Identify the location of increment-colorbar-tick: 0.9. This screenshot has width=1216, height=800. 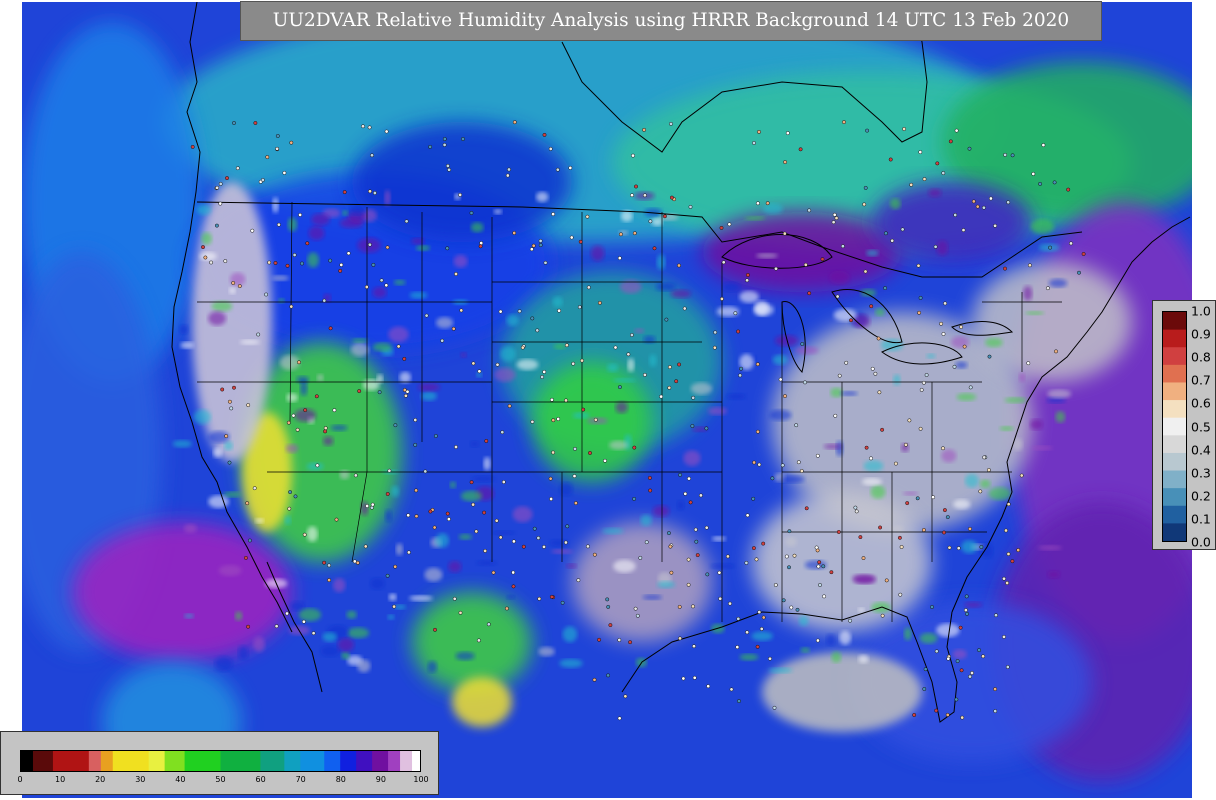
(1201, 334).